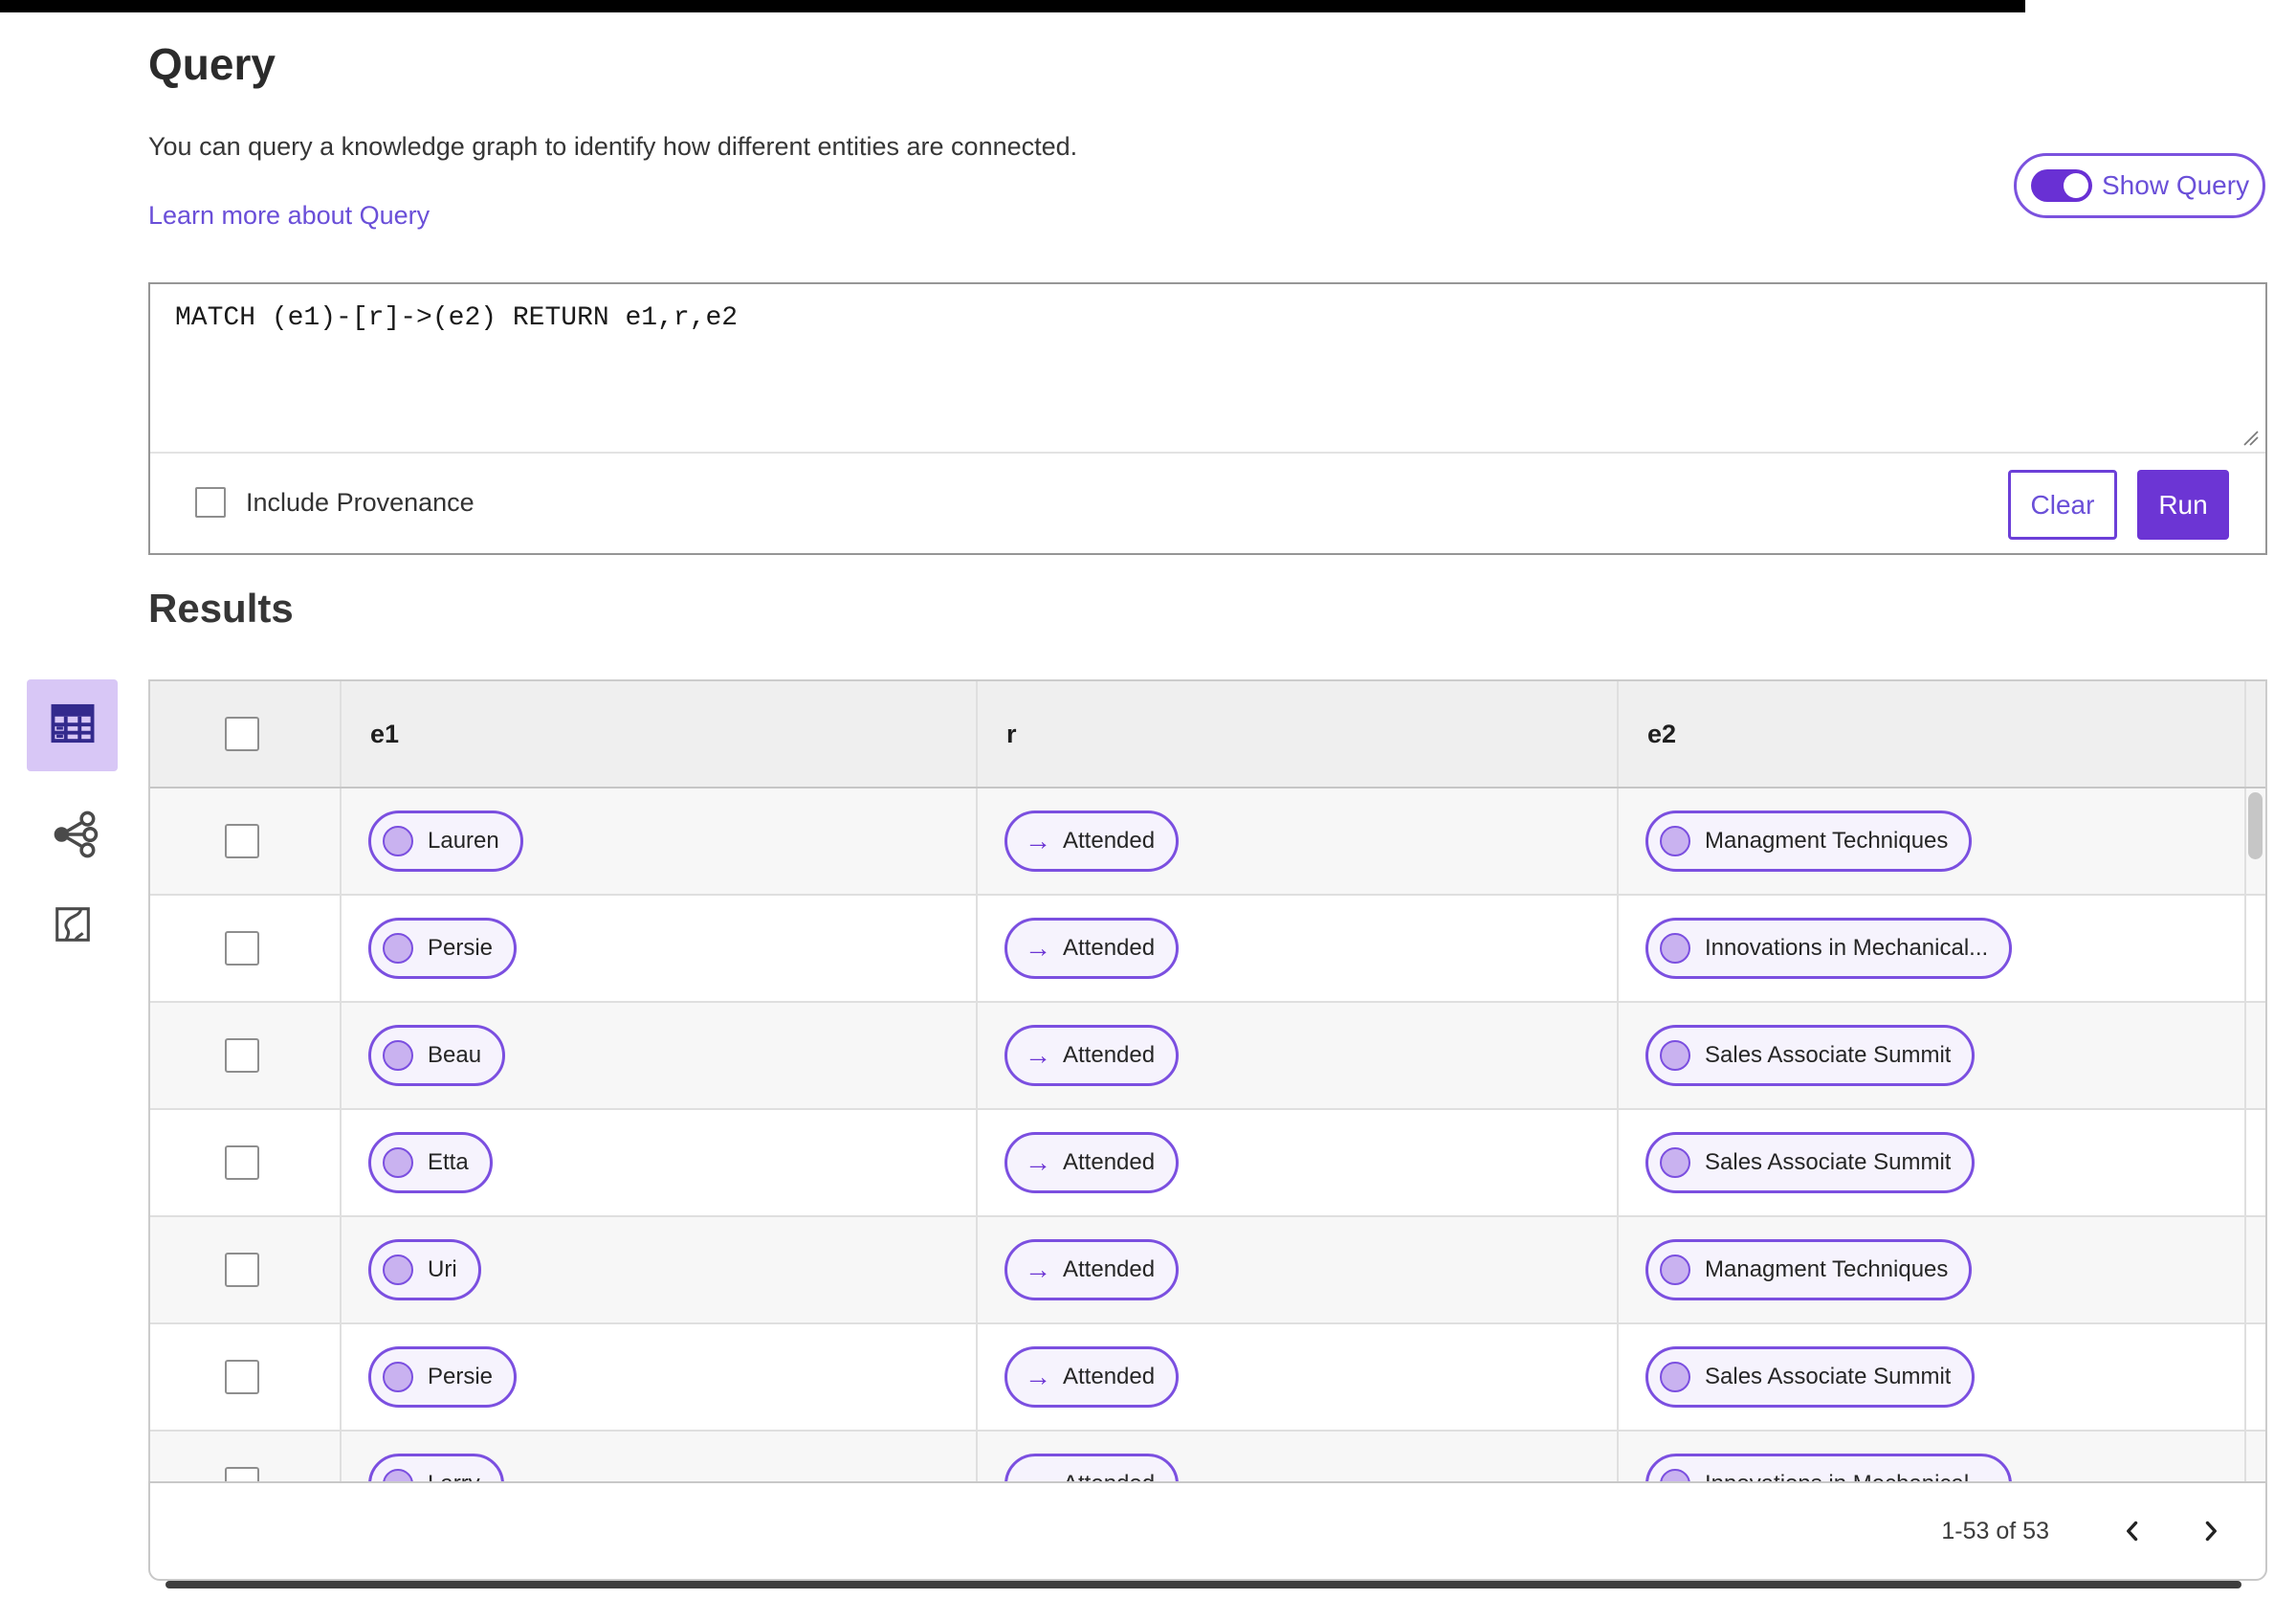  Describe the element at coordinates (1207, 842) in the screenshot. I see `table-row: Lauren → Attended Managment Techniques` at that location.